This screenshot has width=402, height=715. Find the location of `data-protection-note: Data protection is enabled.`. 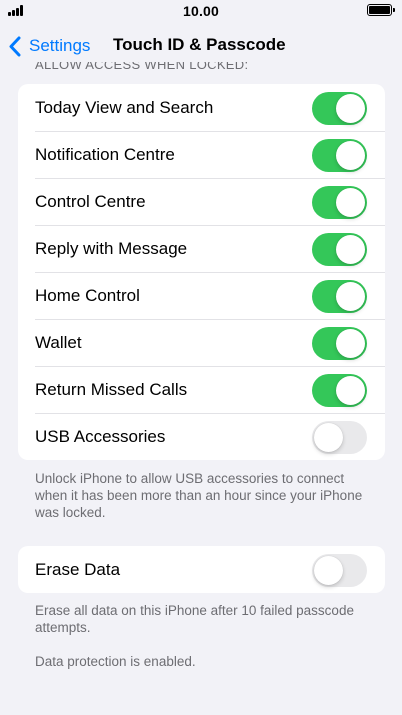

data-protection-note: Data protection is enabled. is located at coordinates (115, 661).